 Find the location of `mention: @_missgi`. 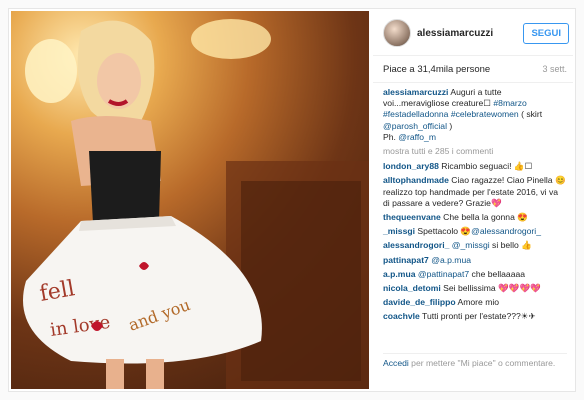

mention: @_missgi is located at coordinates (471, 245).